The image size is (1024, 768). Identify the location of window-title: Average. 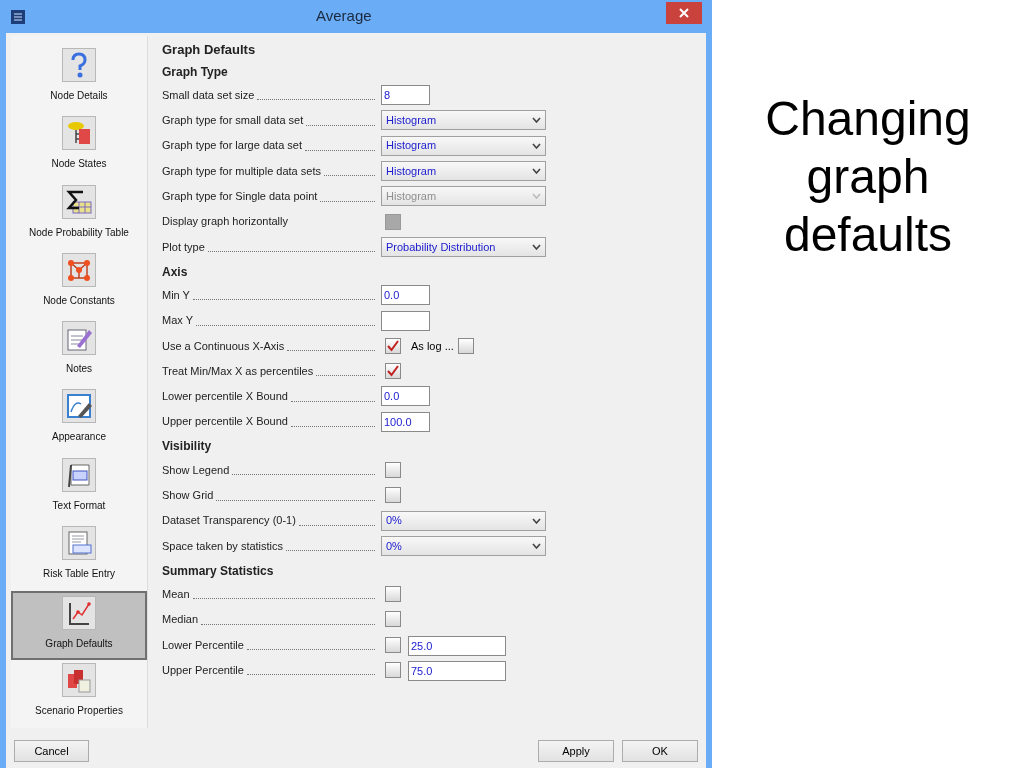
(344, 16).